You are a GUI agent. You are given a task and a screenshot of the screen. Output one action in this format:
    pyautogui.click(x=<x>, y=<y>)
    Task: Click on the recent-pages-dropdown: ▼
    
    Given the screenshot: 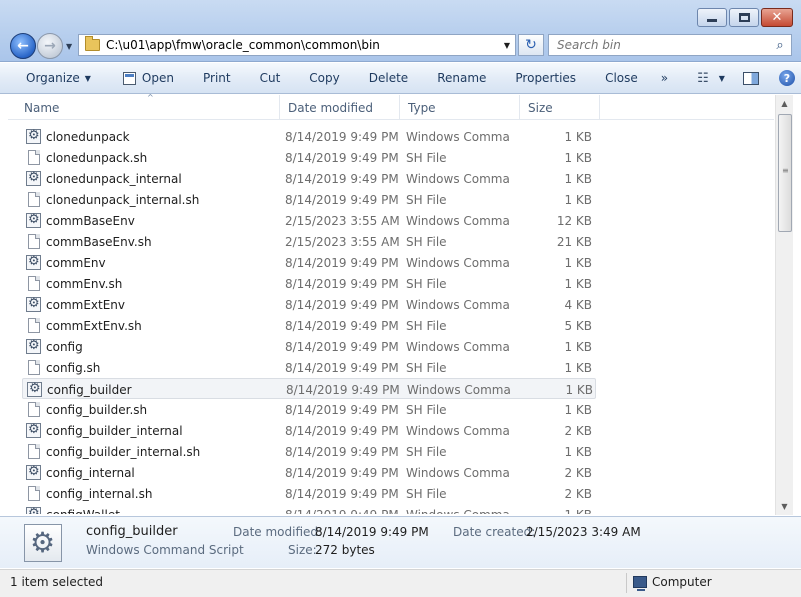 What is the action you would take?
    pyautogui.click(x=69, y=46)
    